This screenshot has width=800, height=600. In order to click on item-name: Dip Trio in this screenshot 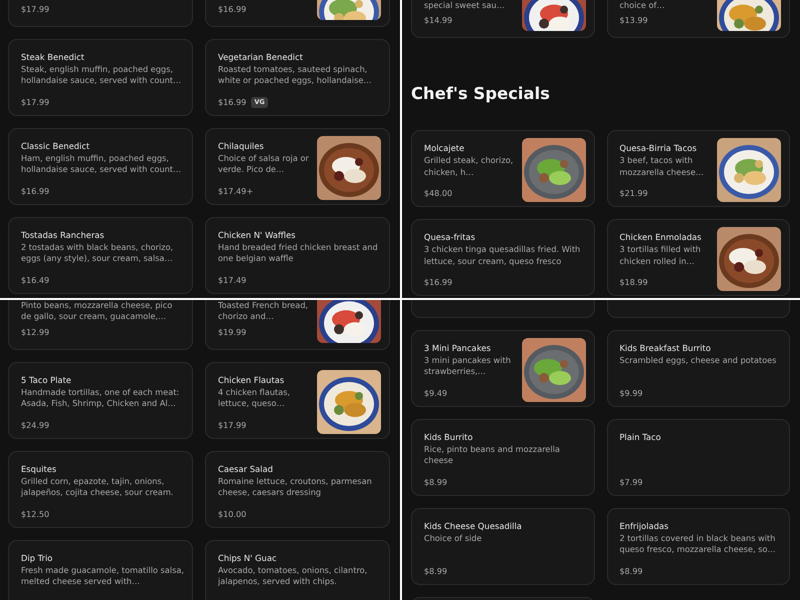, I will do `click(37, 558)`.